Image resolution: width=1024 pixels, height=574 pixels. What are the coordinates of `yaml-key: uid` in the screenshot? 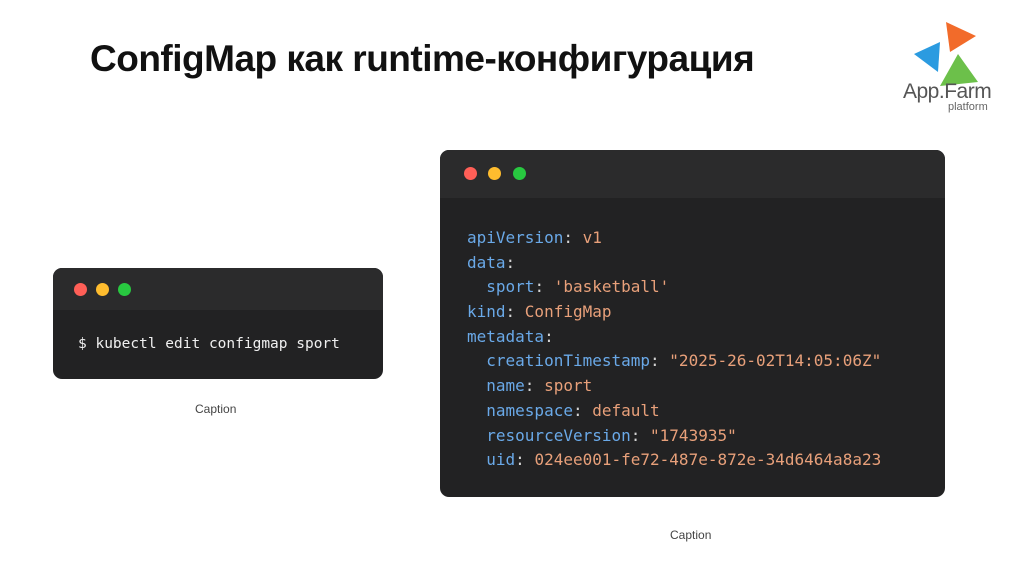 It's located at (501, 460).